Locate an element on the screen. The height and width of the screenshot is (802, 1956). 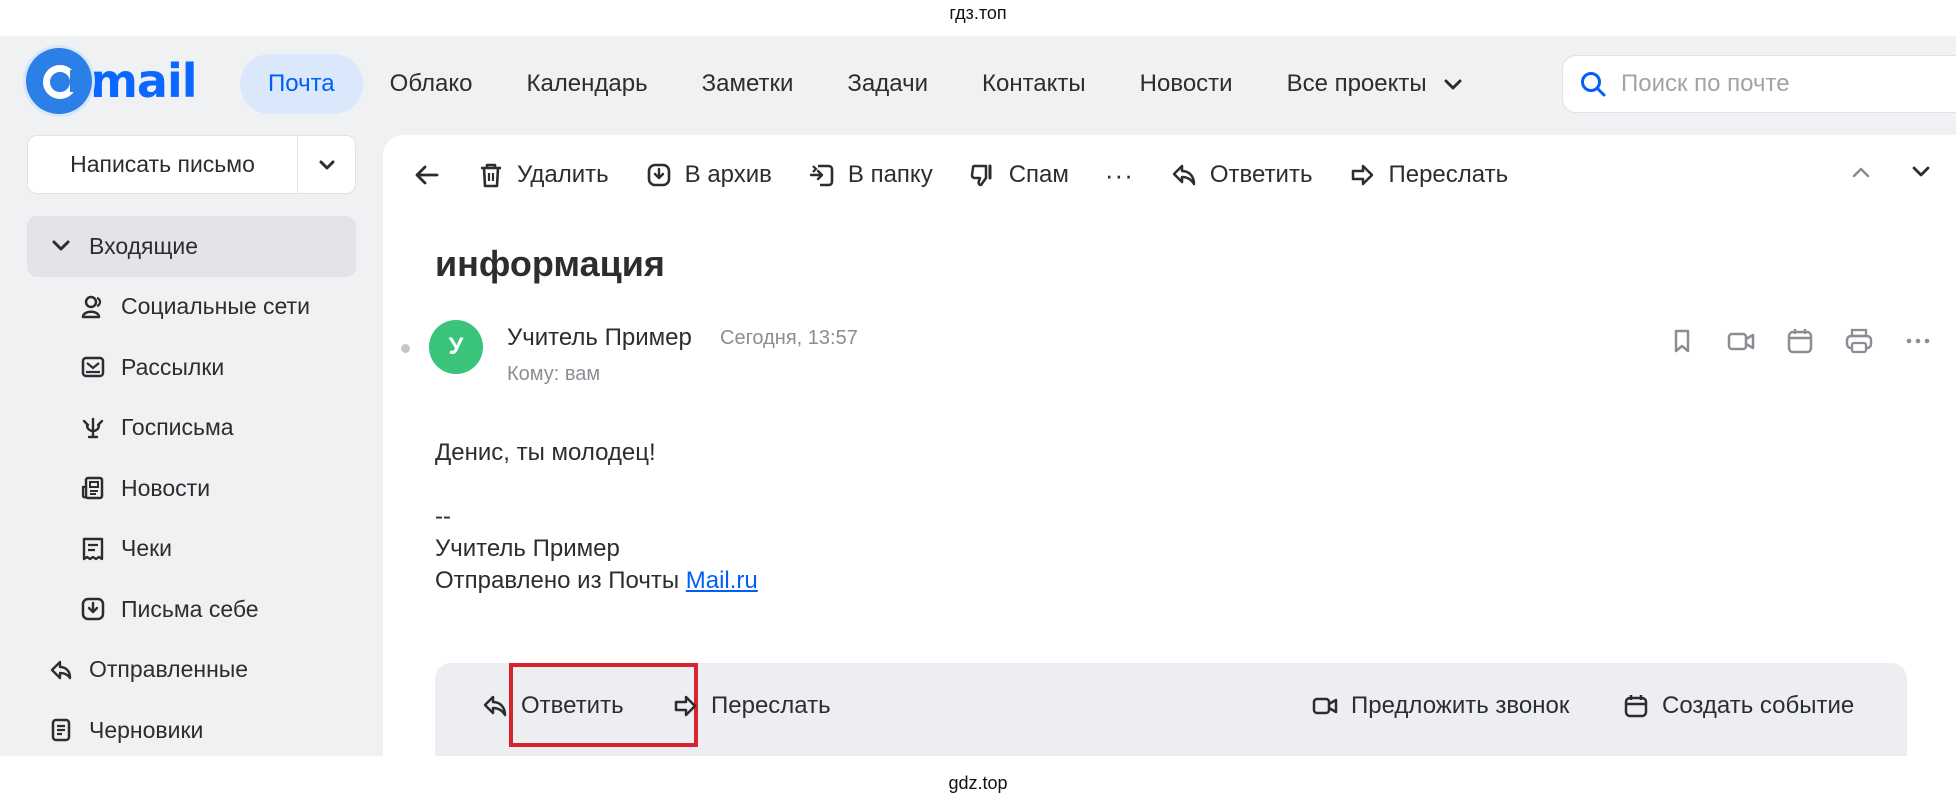
sender-name: Учитель Пример is located at coordinates (599, 338).